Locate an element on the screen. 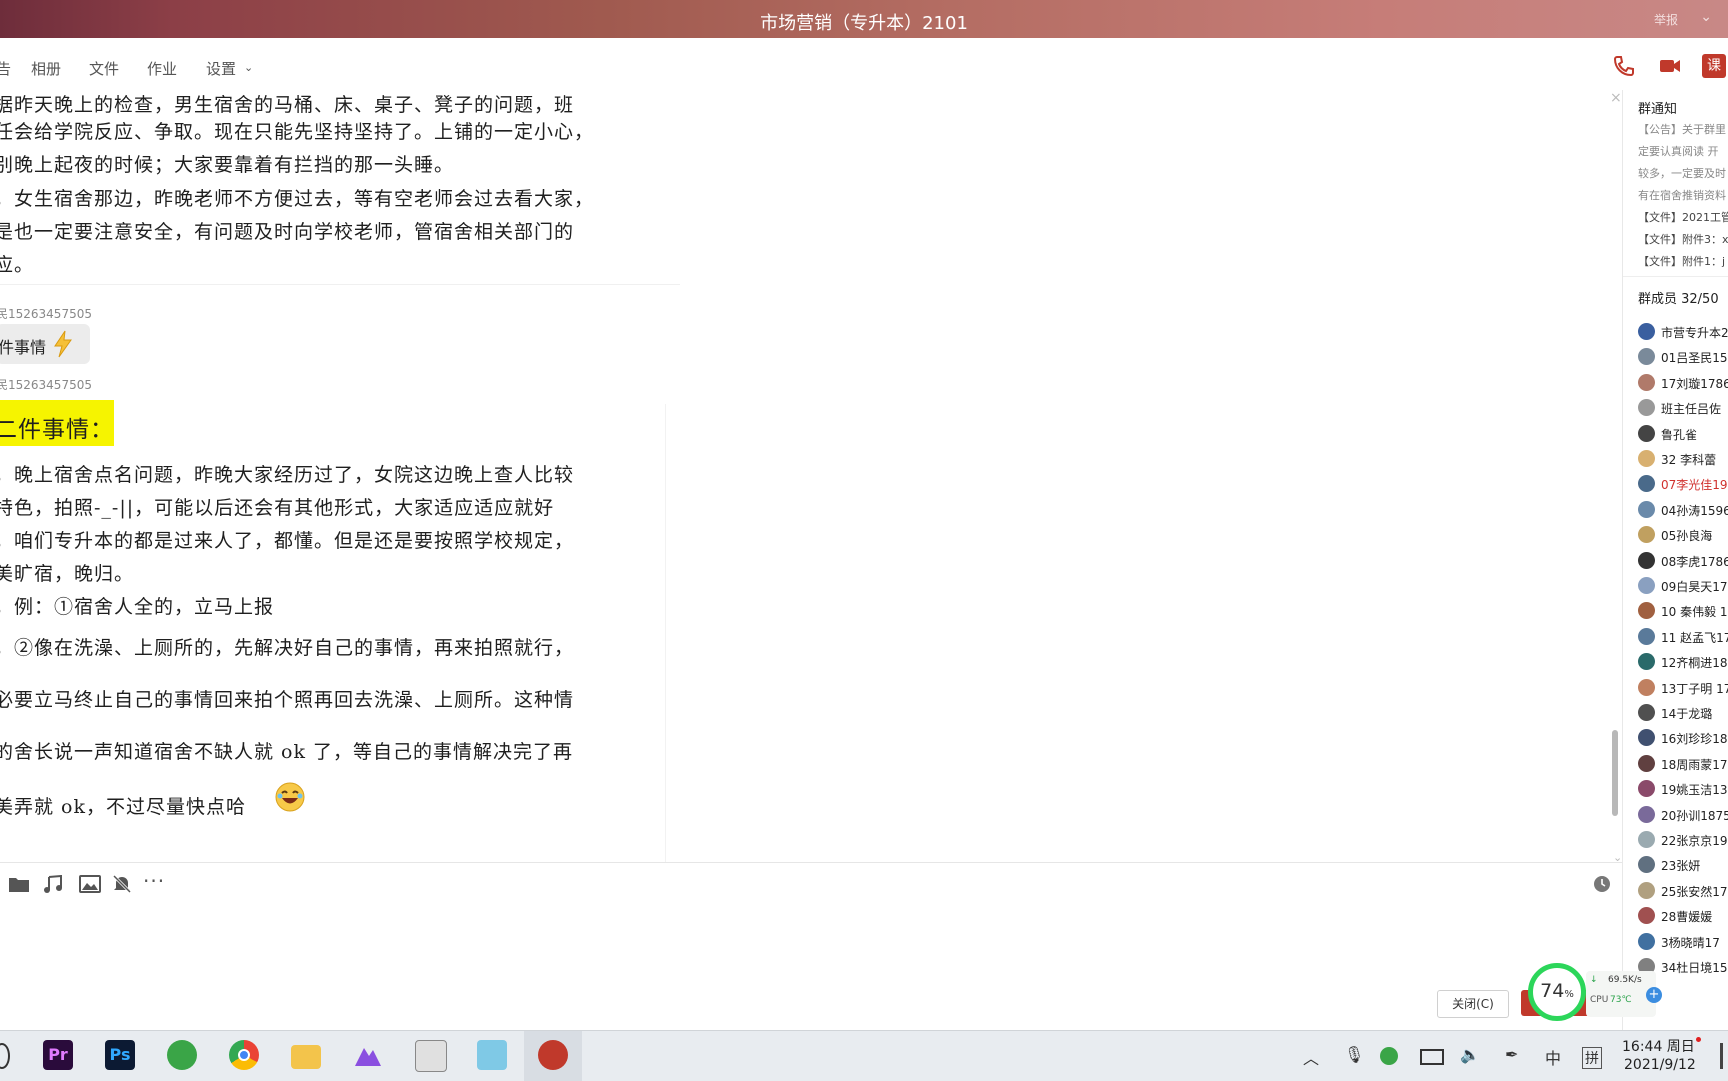  battery-icon is located at coordinates (1432, 1057).